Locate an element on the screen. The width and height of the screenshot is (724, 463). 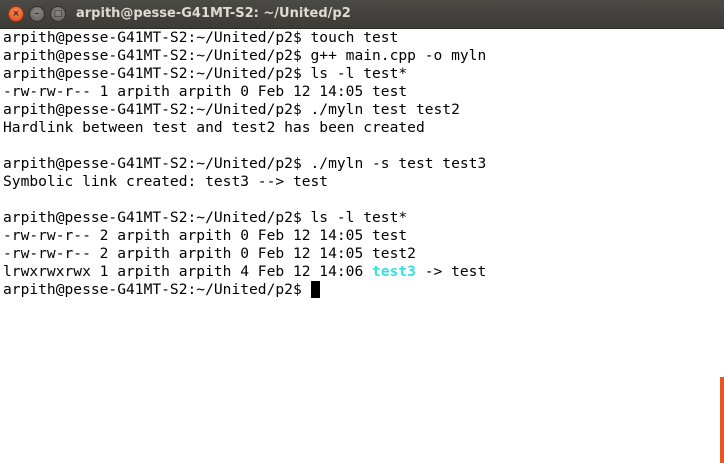
minimize-icon: – is located at coordinates (37, 13).